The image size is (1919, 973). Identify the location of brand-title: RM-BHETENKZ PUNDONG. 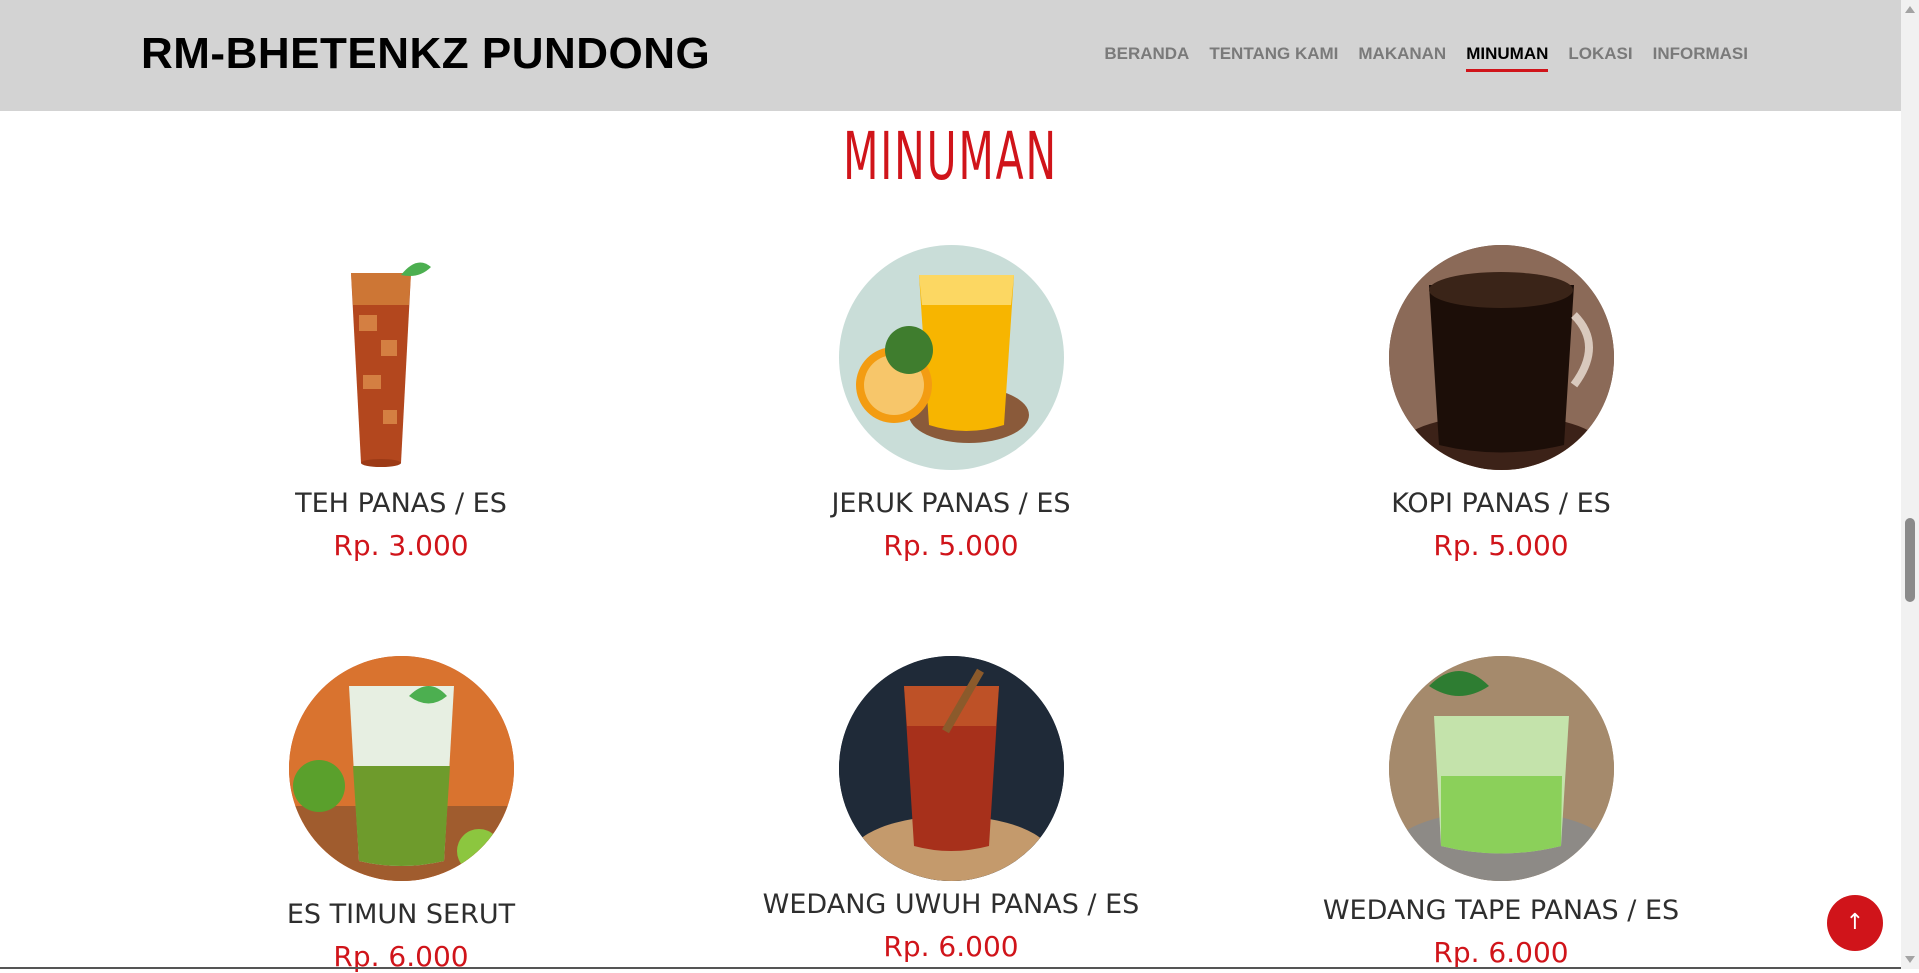
(425, 54).